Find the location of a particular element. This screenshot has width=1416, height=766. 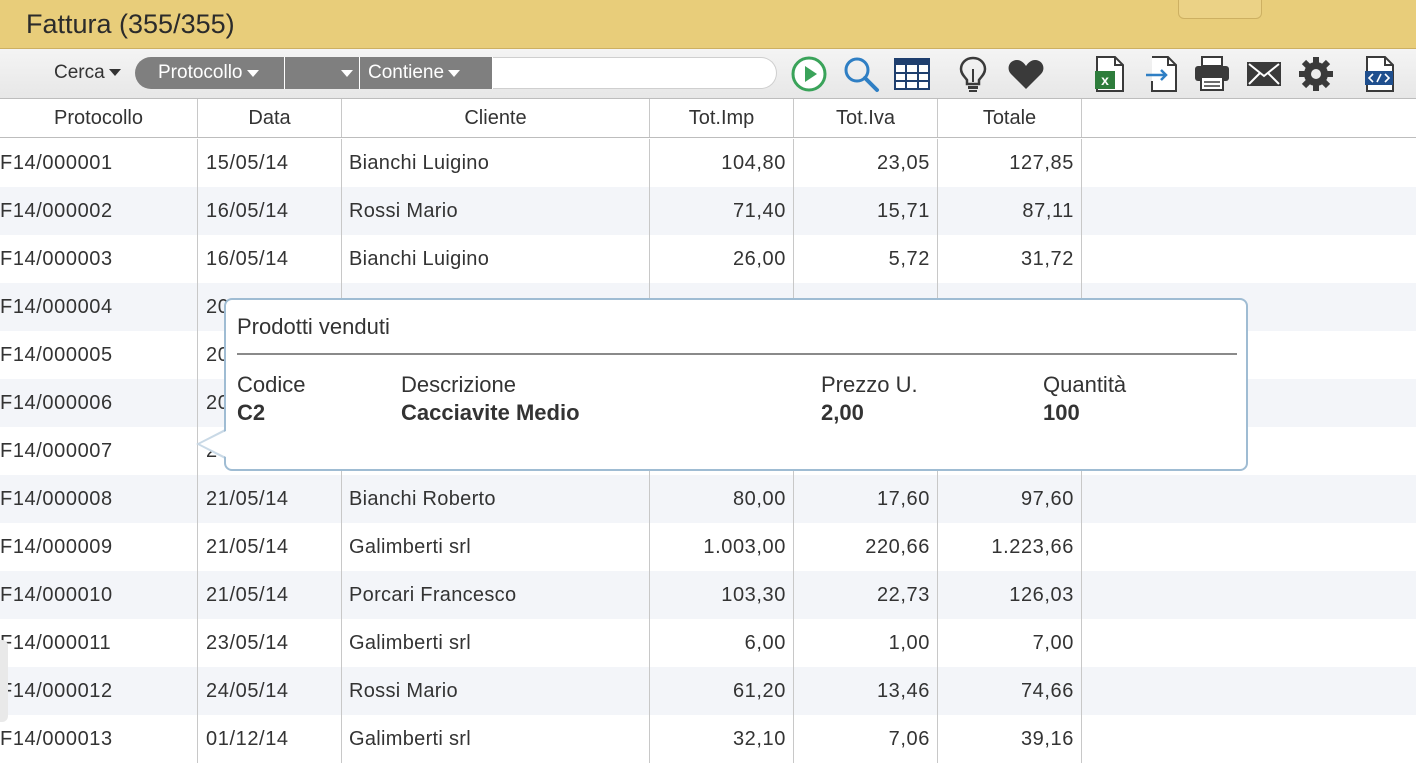

cell-protocollo: F14/000001 is located at coordinates (99, 163).